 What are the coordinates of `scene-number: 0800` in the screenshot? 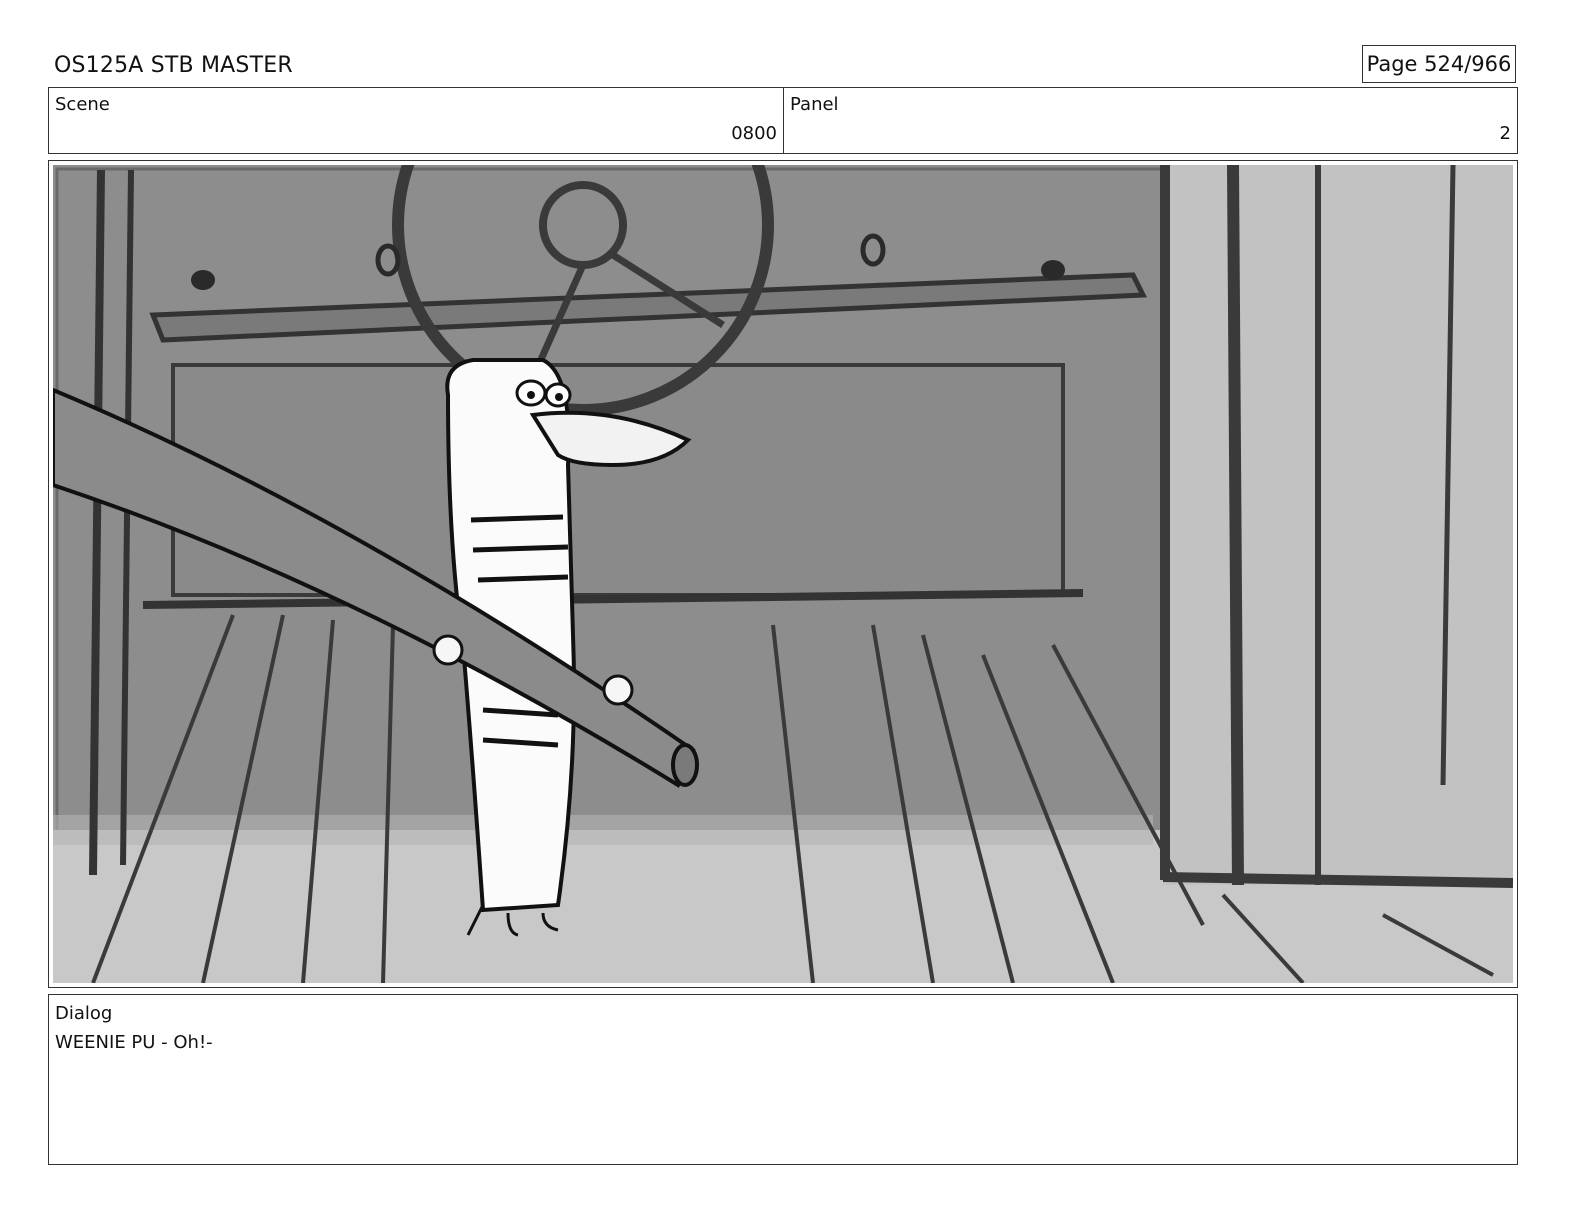 It's located at (754, 133).